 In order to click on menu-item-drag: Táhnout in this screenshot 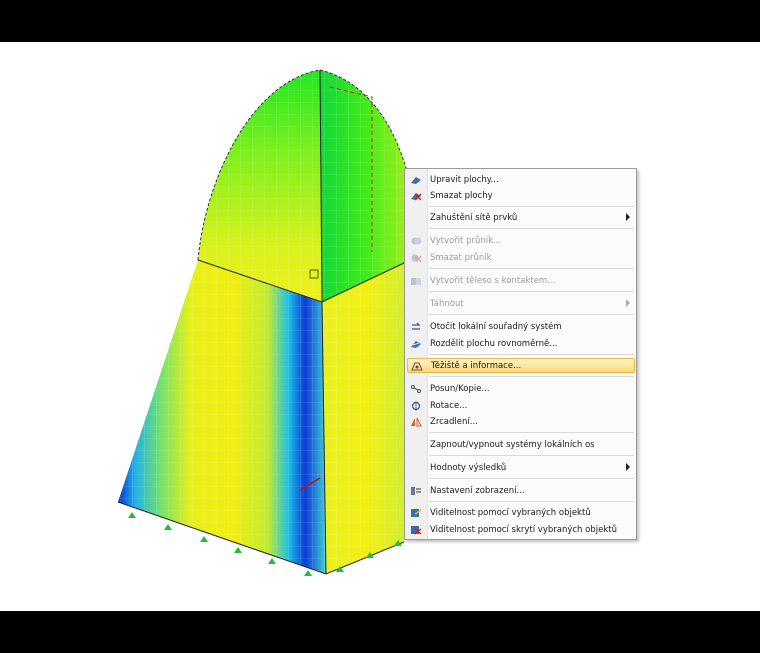, I will do `click(521, 303)`.